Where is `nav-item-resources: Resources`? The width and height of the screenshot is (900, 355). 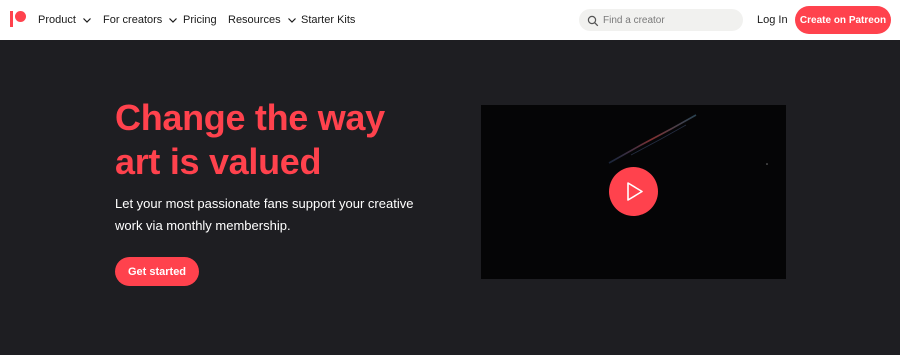
nav-item-resources: Resources is located at coordinates (262, 20).